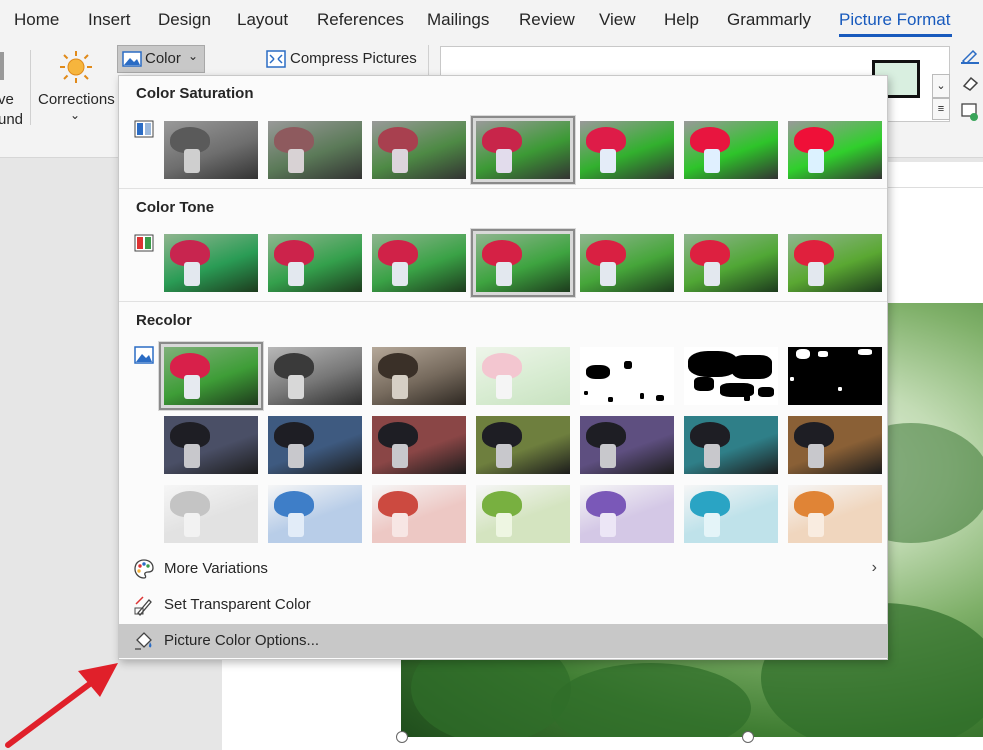 The image size is (983, 750). What do you see at coordinates (503, 605) in the screenshot?
I see `set-transparent-color-item: Set Transparent Color` at bounding box center [503, 605].